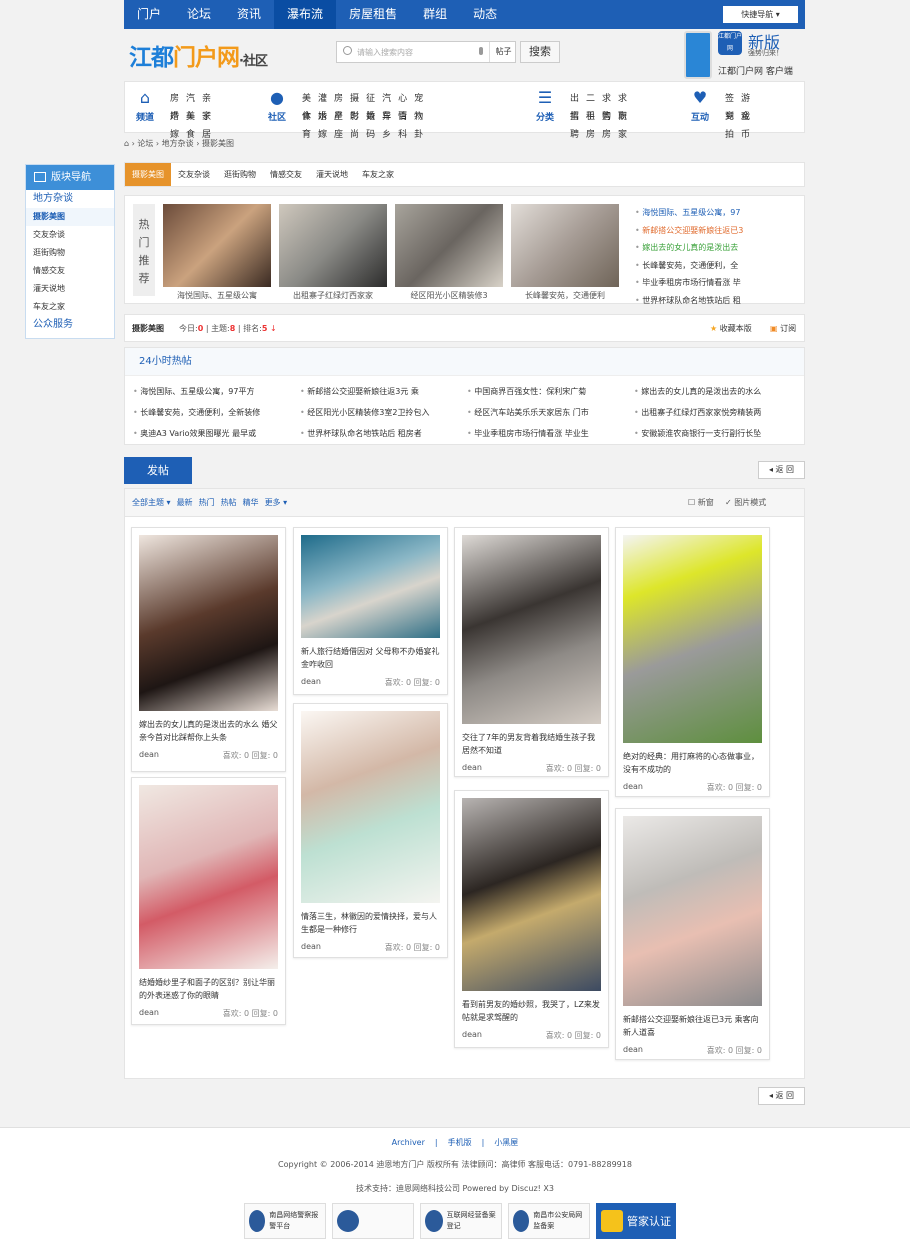  I want to click on category-icon: ♥, so click(700, 97).